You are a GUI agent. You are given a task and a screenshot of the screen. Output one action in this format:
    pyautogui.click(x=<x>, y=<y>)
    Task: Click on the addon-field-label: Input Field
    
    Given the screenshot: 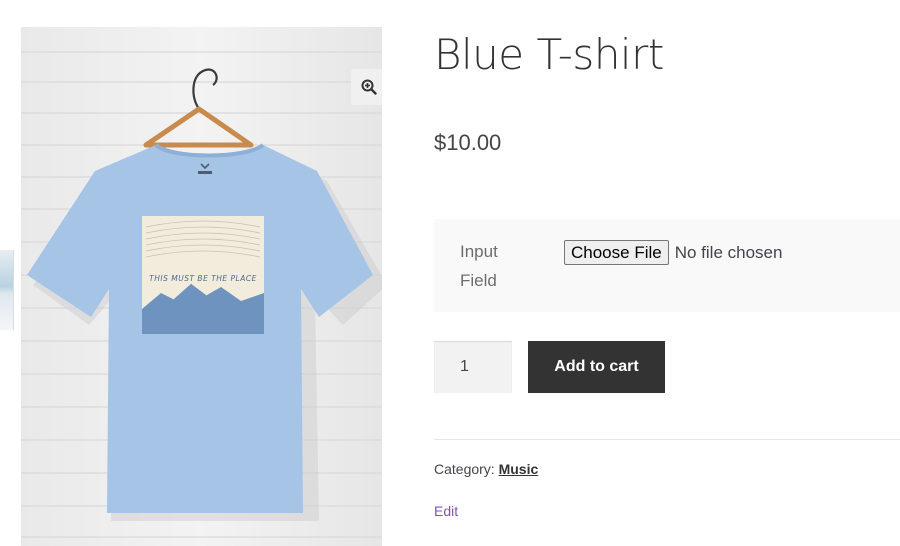 What is the action you would take?
    pyautogui.click(x=479, y=266)
    